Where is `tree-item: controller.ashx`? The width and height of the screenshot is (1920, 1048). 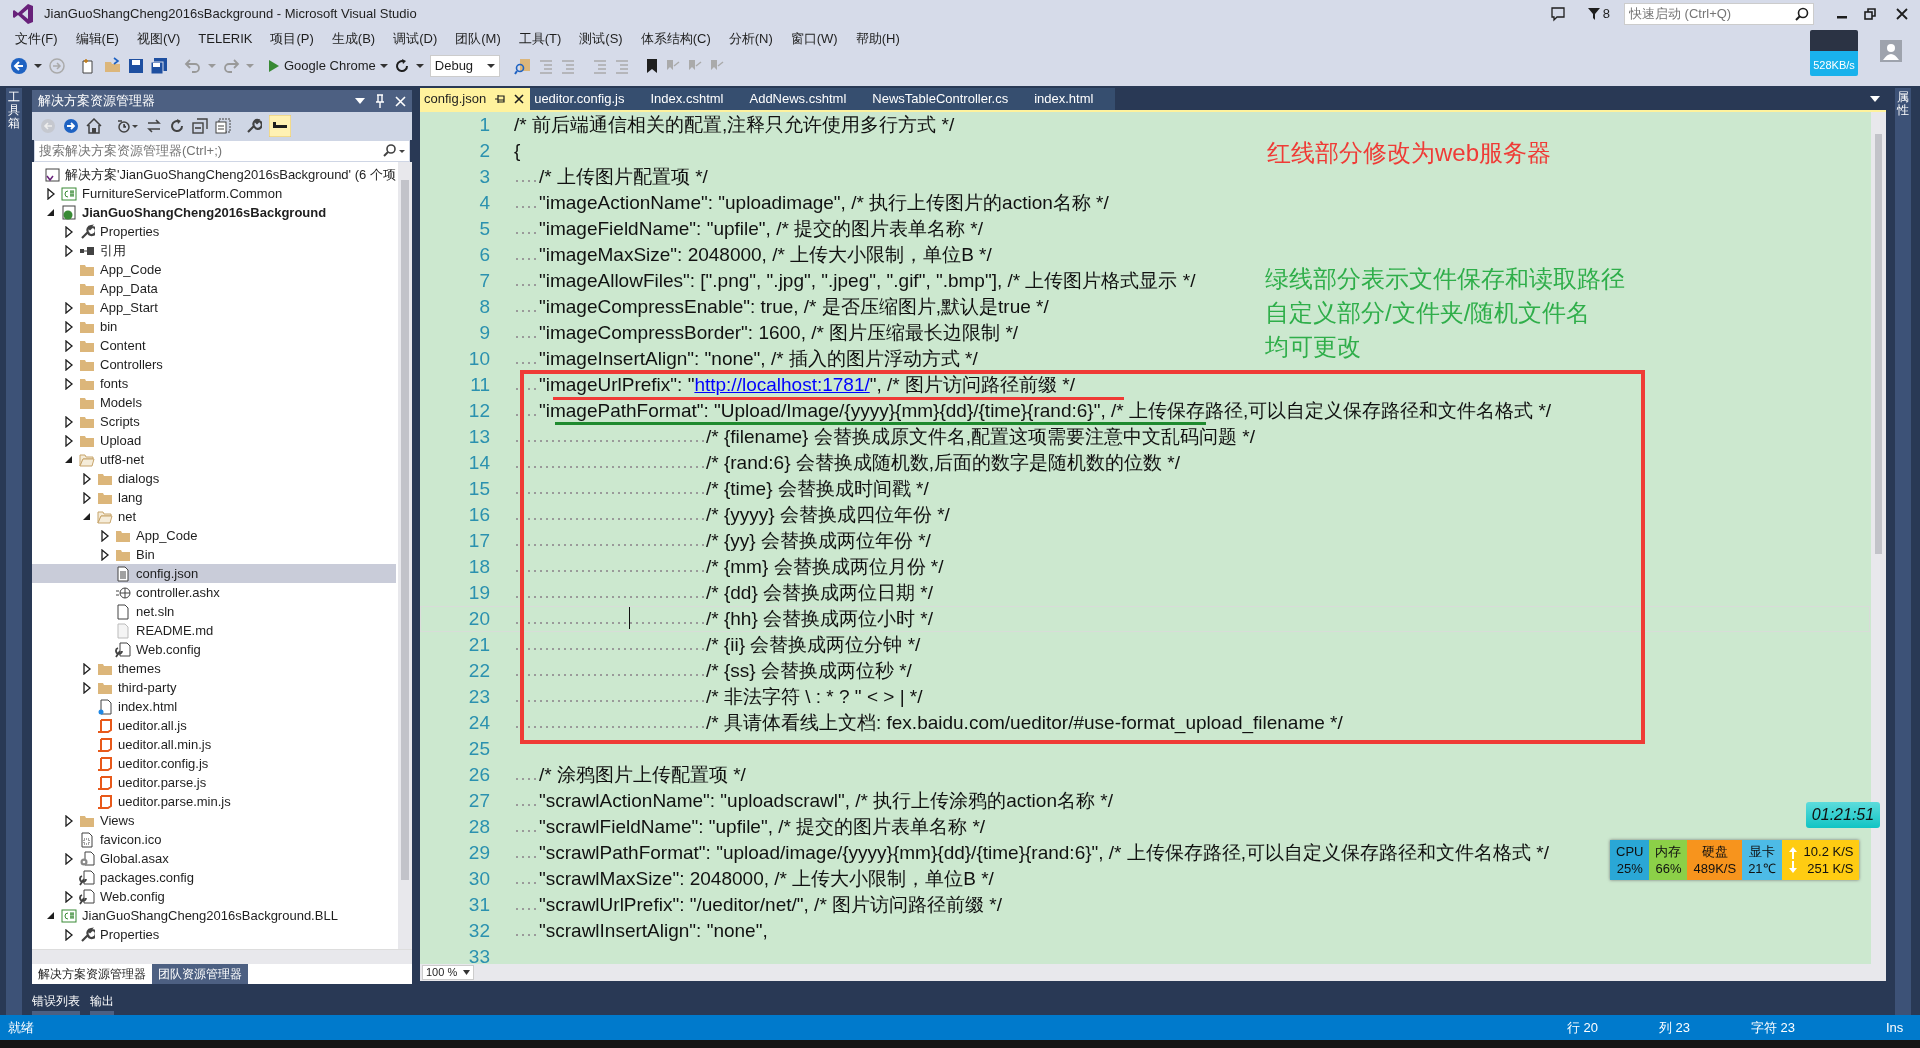
tree-item: controller.ashx is located at coordinates (214, 592).